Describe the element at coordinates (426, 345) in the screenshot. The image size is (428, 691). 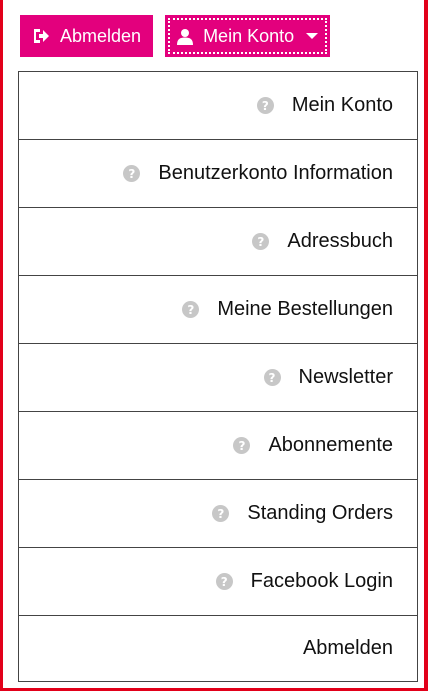
I see `page-edge-right` at that location.